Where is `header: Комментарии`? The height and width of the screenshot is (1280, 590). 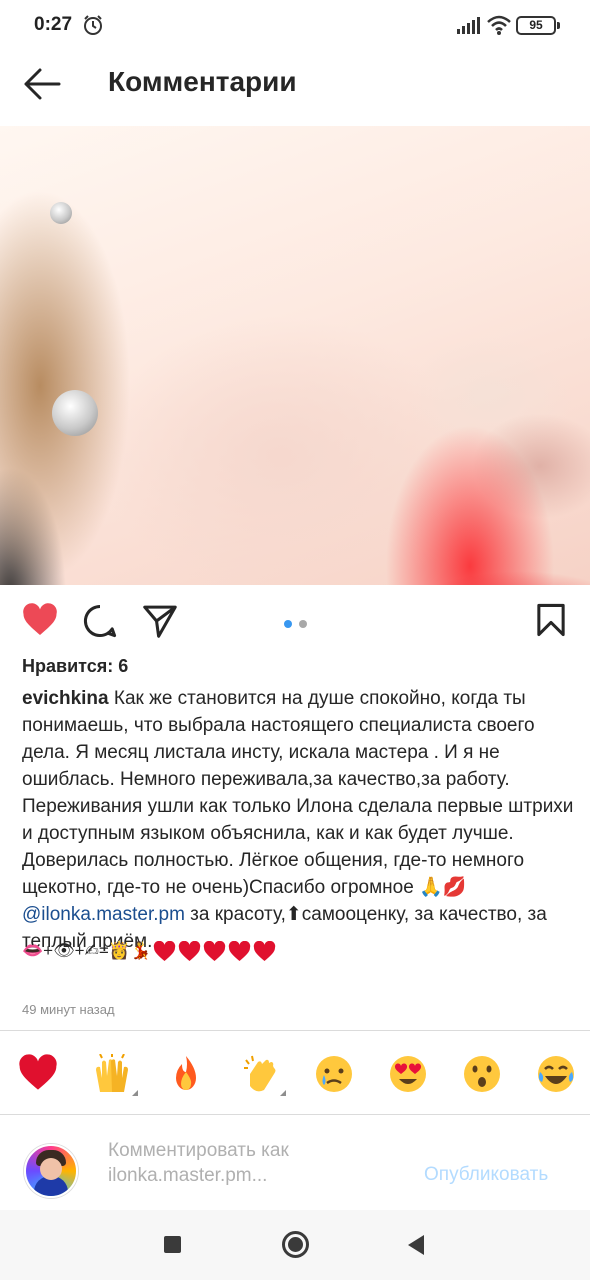
header: Комментарии is located at coordinates (295, 85).